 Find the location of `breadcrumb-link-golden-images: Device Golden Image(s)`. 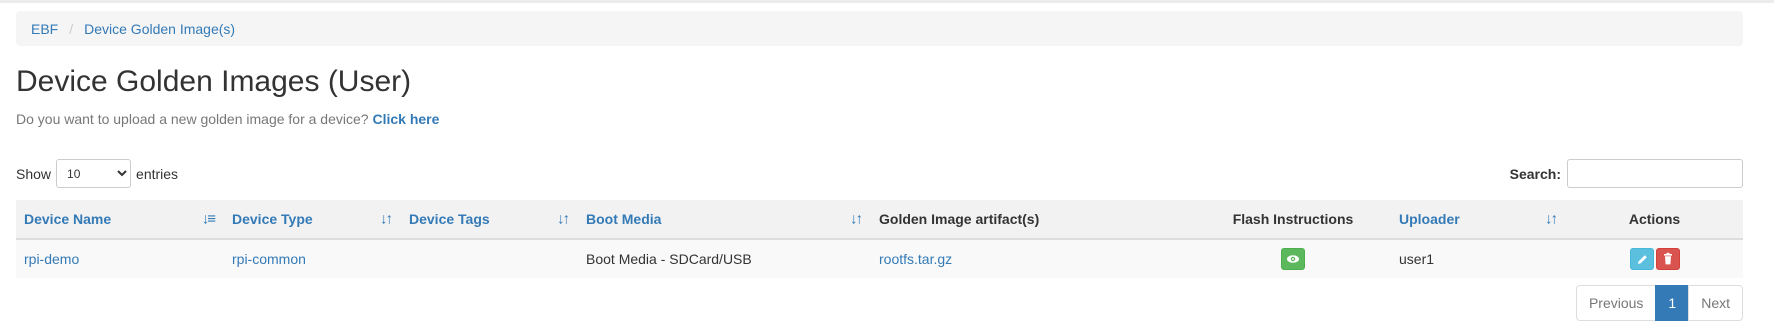

breadcrumb-link-golden-images: Device Golden Image(s) is located at coordinates (159, 29).